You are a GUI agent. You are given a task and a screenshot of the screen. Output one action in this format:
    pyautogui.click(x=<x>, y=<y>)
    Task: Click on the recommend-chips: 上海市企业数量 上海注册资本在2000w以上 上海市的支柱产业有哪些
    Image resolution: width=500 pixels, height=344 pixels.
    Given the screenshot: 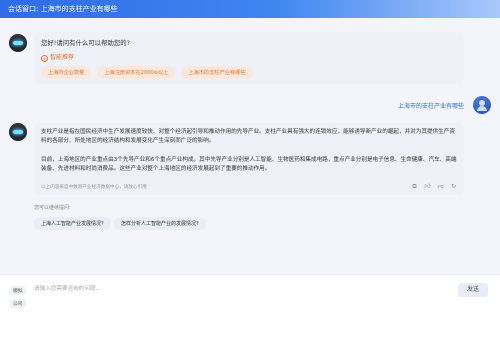 What is the action you would take?
    pyautogui.click(x=147, y=72)
    